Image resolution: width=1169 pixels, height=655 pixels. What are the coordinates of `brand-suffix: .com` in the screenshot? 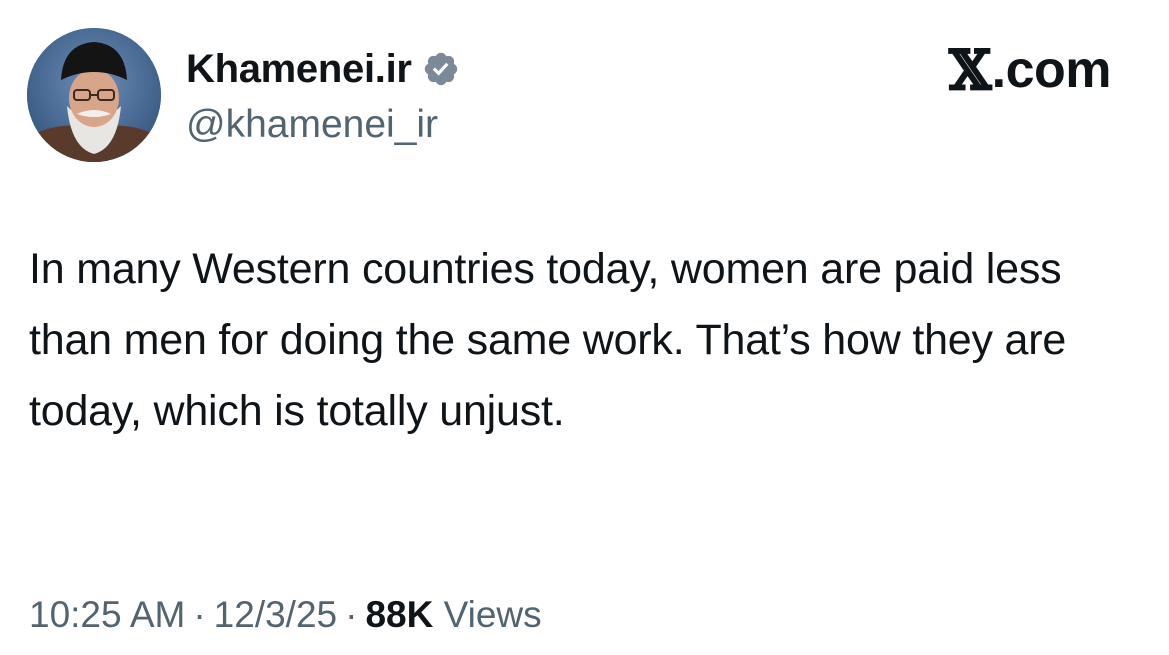 It's located at (1051, 70).